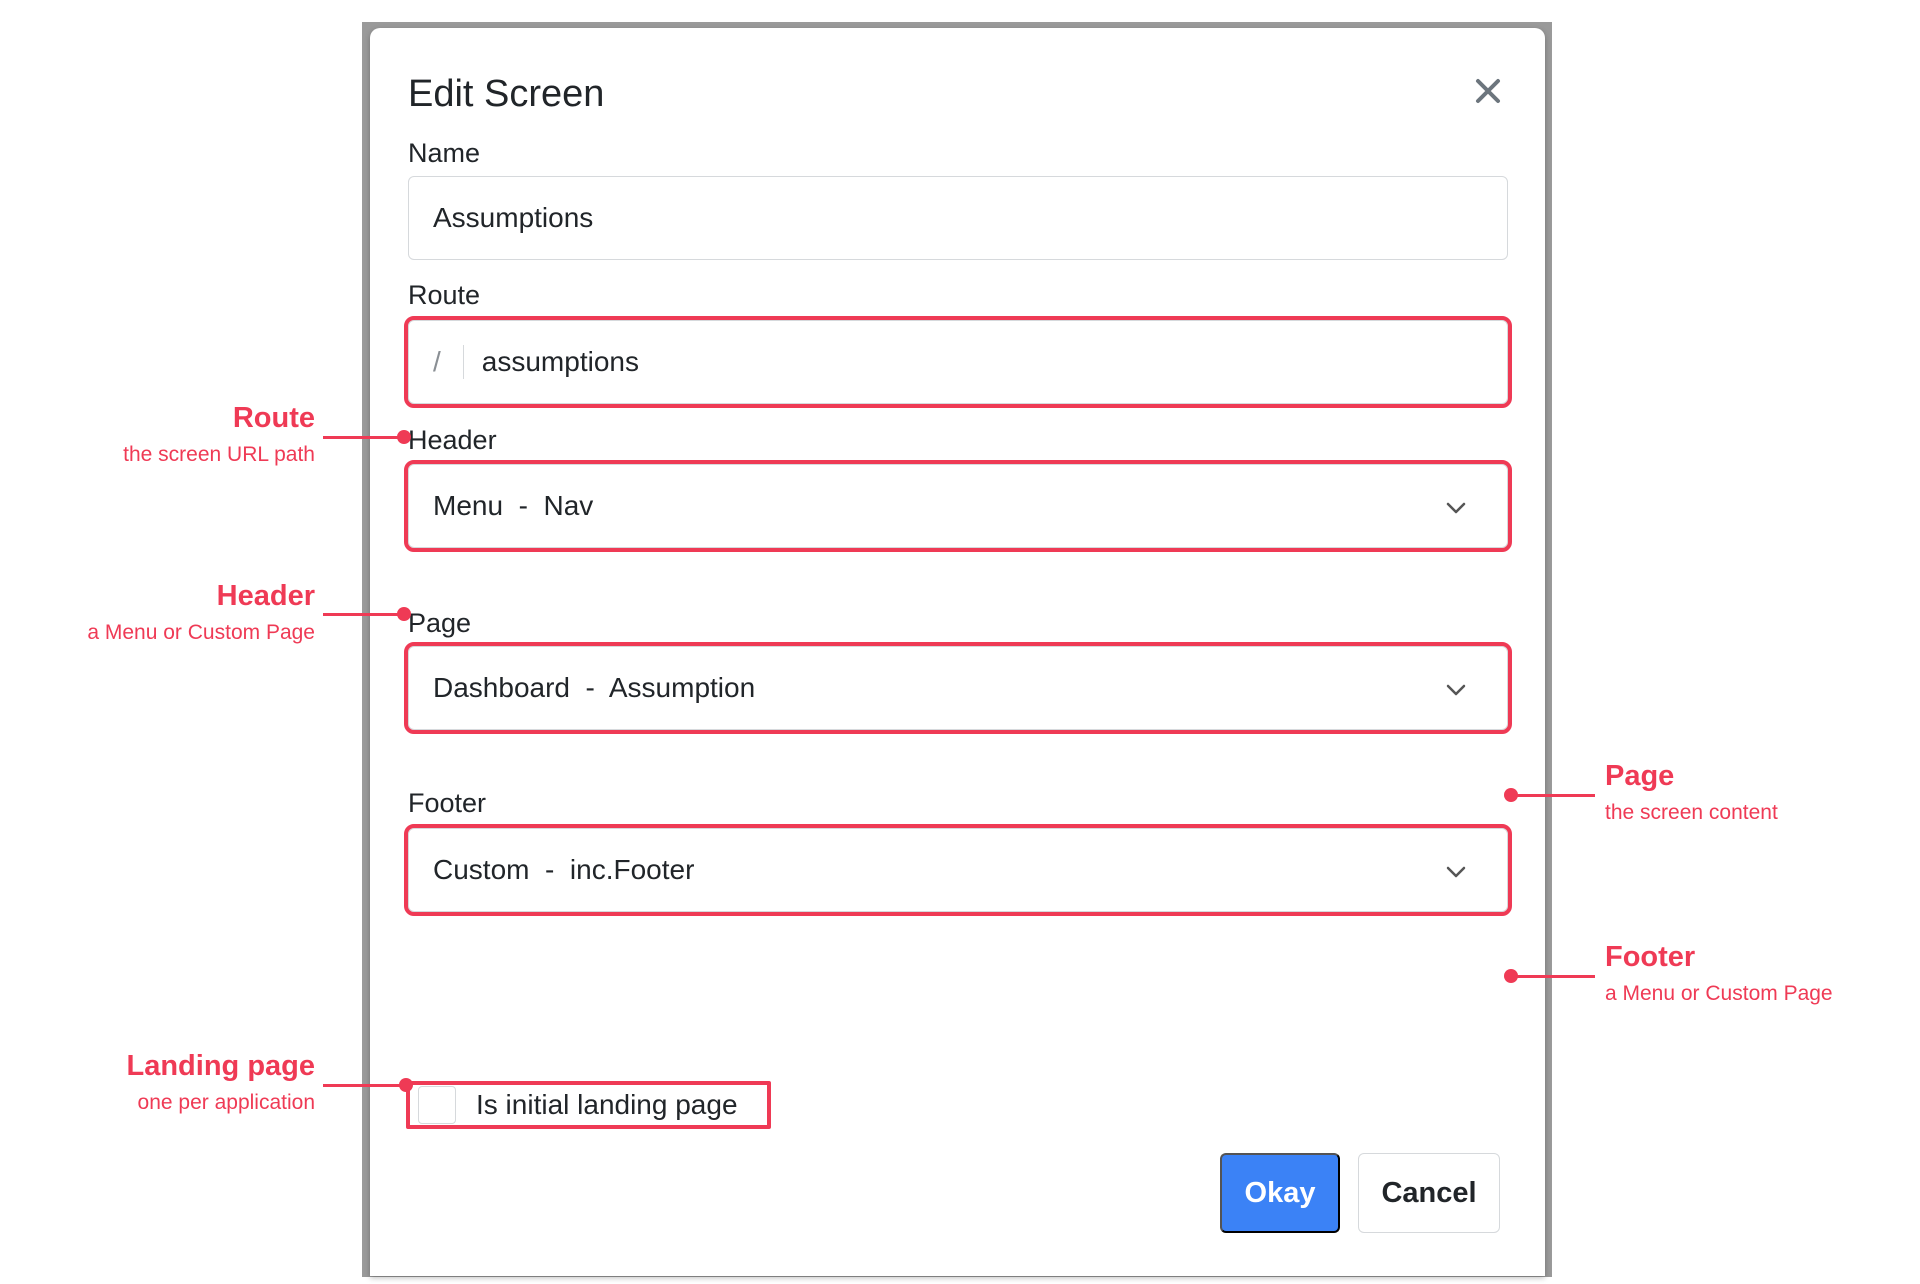 Image resolution: width=1920 pixels, height=1284 pixels. Describe the element at coordinates (1429, 1193) in the screenshot. I see `cancel-button: Cancel` at that location.